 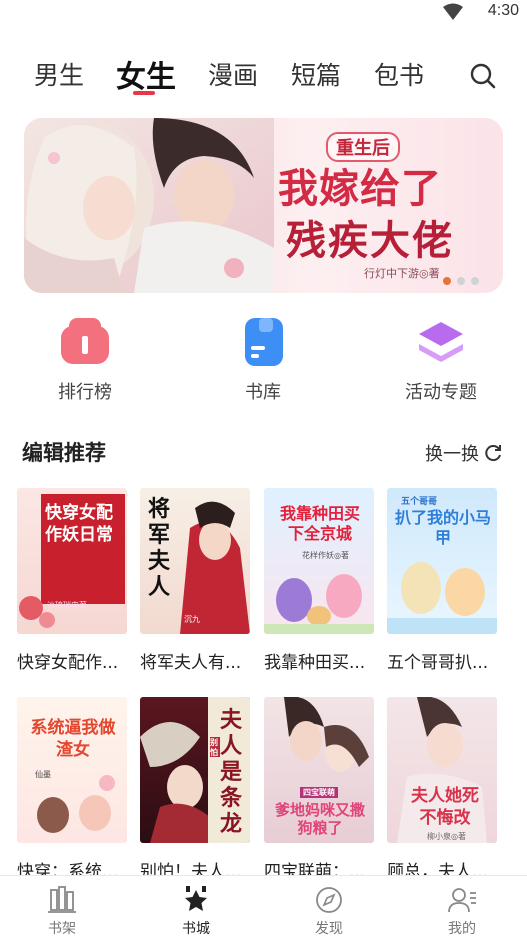 I want to click on wifi-icon, so click(x=453, y=11).